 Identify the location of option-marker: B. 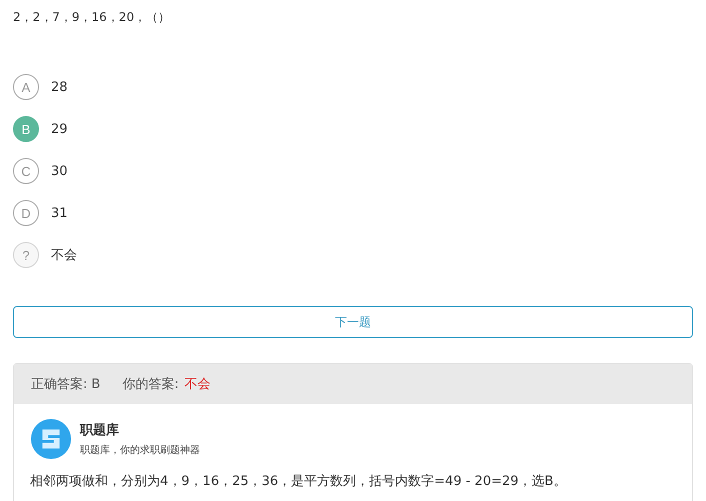
(26, 129).